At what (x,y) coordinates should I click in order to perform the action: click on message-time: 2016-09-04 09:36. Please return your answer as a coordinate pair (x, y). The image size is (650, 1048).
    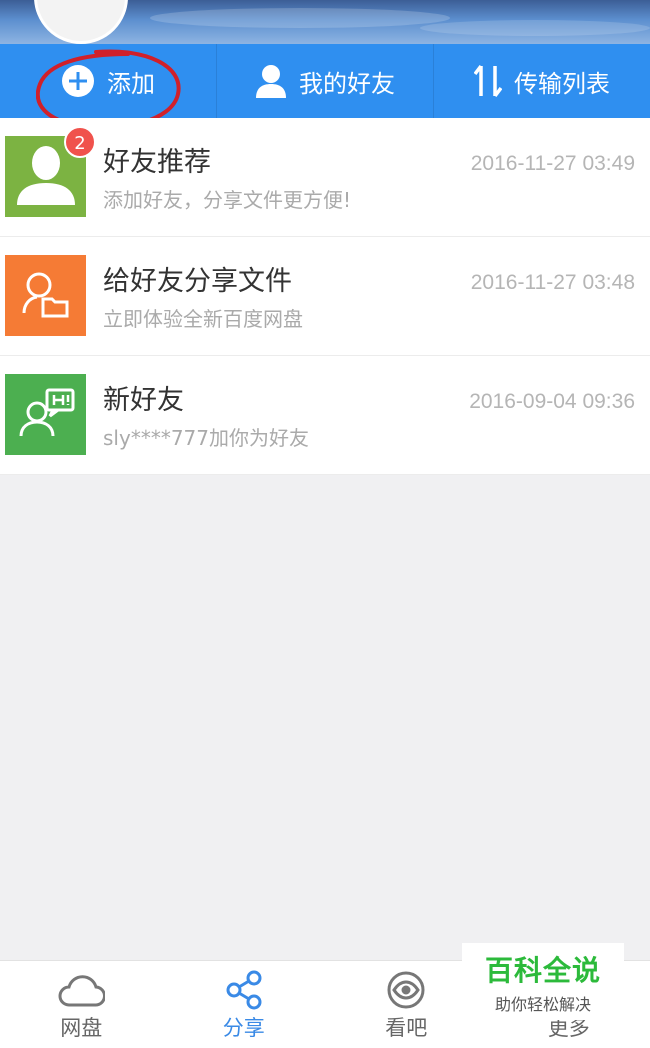
    Looking at the image, I should click on (552, 402).